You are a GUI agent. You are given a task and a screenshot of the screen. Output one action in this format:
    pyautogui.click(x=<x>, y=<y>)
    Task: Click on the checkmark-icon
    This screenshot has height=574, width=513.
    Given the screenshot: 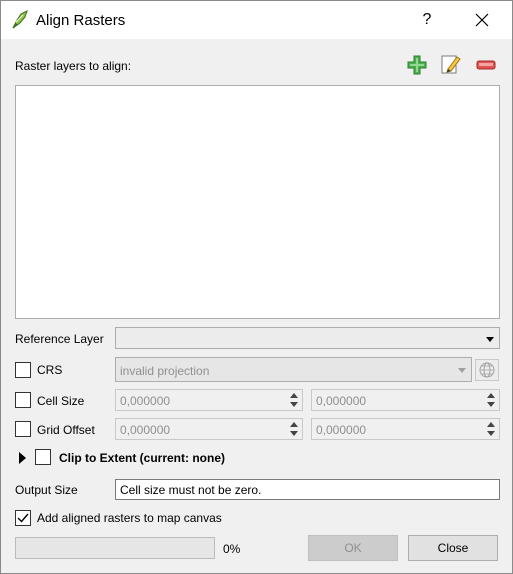 What is the action you would take?
    pyautogui.click(x=23, y=518)
    